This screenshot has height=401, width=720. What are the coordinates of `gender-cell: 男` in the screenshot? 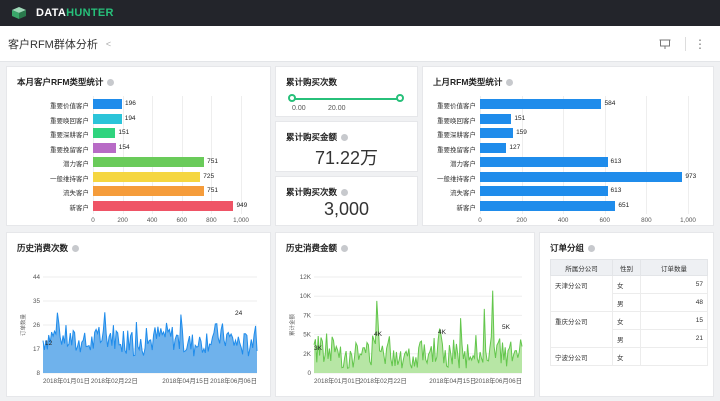 It's located at (626, 338).